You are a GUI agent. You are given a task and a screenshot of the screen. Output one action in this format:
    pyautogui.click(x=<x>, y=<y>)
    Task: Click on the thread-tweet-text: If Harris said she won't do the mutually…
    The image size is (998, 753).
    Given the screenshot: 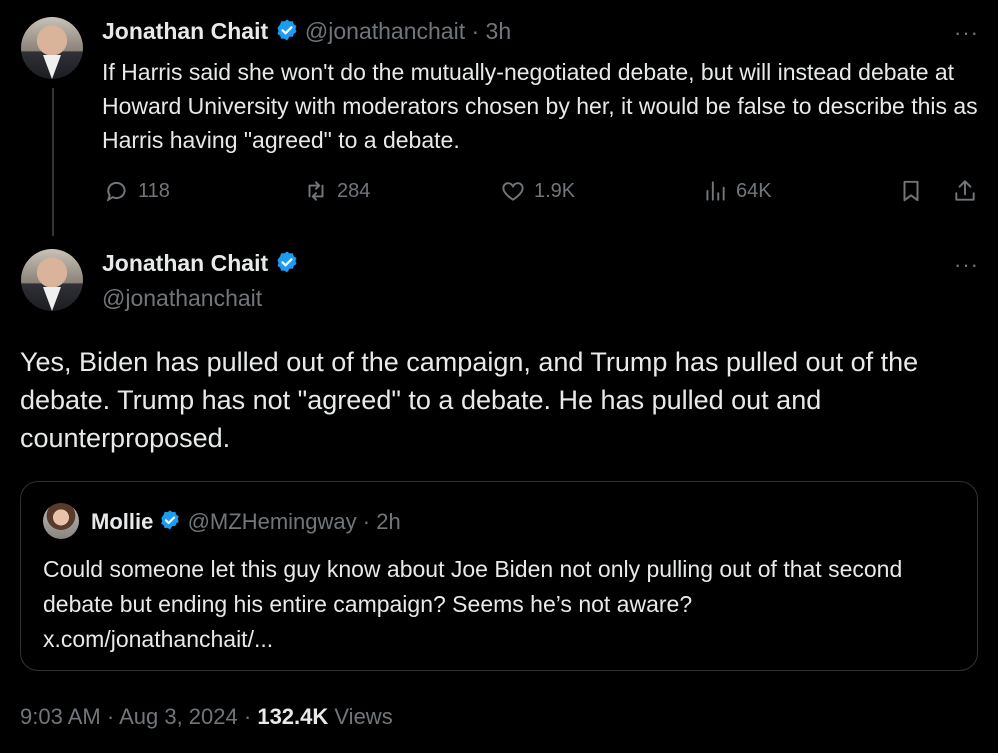 What is the action you would take?
    pyautogui.click(x=540, y=106)
    